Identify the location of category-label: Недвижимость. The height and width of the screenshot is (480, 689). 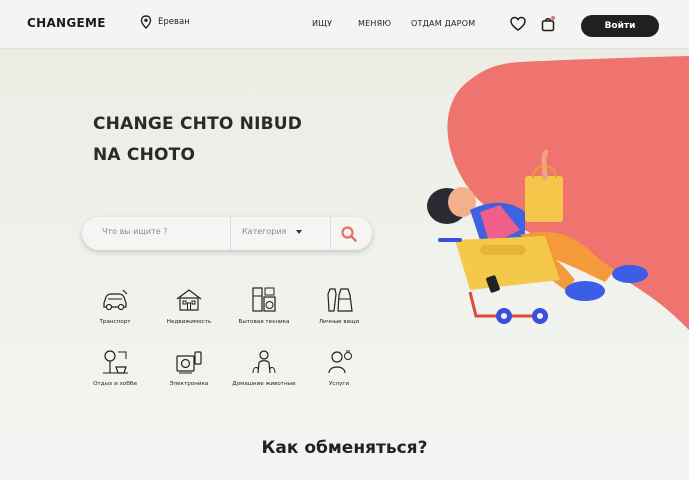
(189, 322).